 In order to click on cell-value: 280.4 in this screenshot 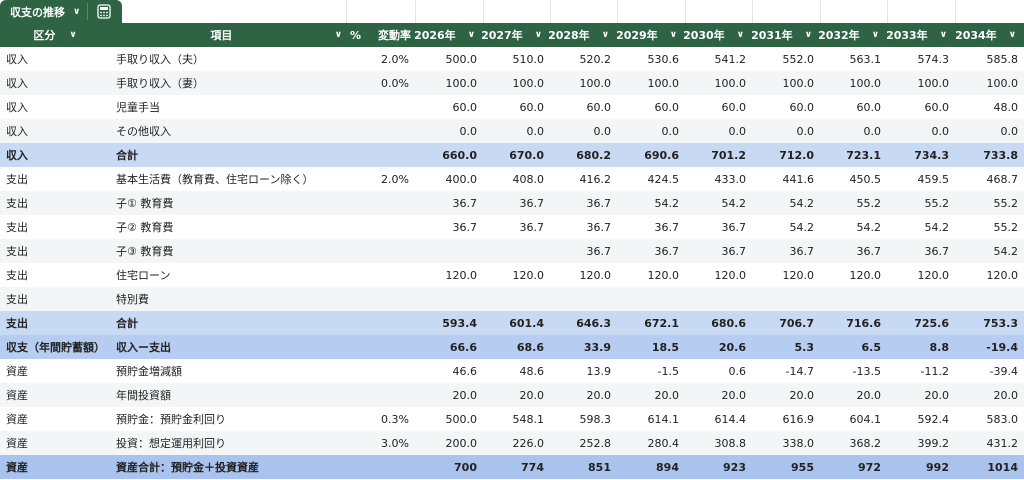, I will do `click(651, 443)`.